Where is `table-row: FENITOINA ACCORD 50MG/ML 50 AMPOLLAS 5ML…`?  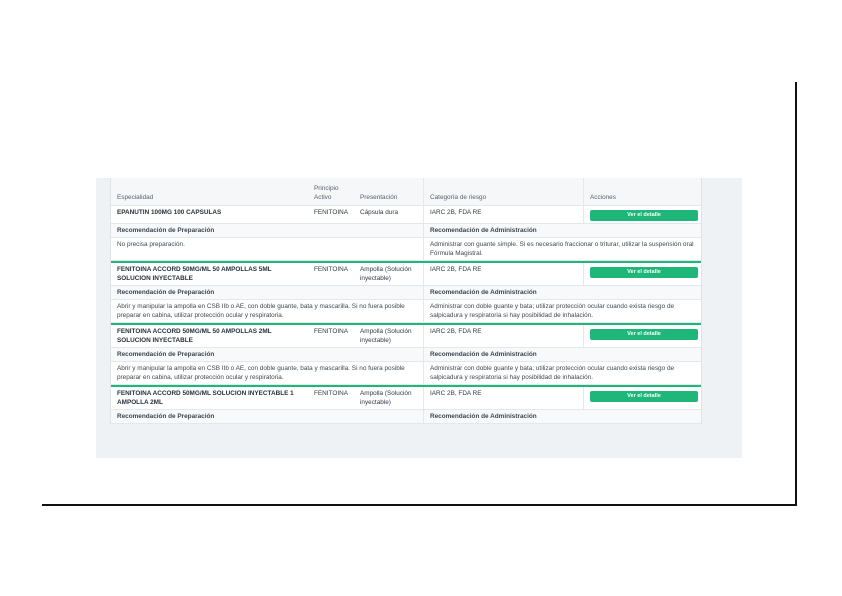
table-row: FENITOINA ACCORD 50MG/ML 50 AMPOLLAS 5ML… is located at coordinates (406, 273).